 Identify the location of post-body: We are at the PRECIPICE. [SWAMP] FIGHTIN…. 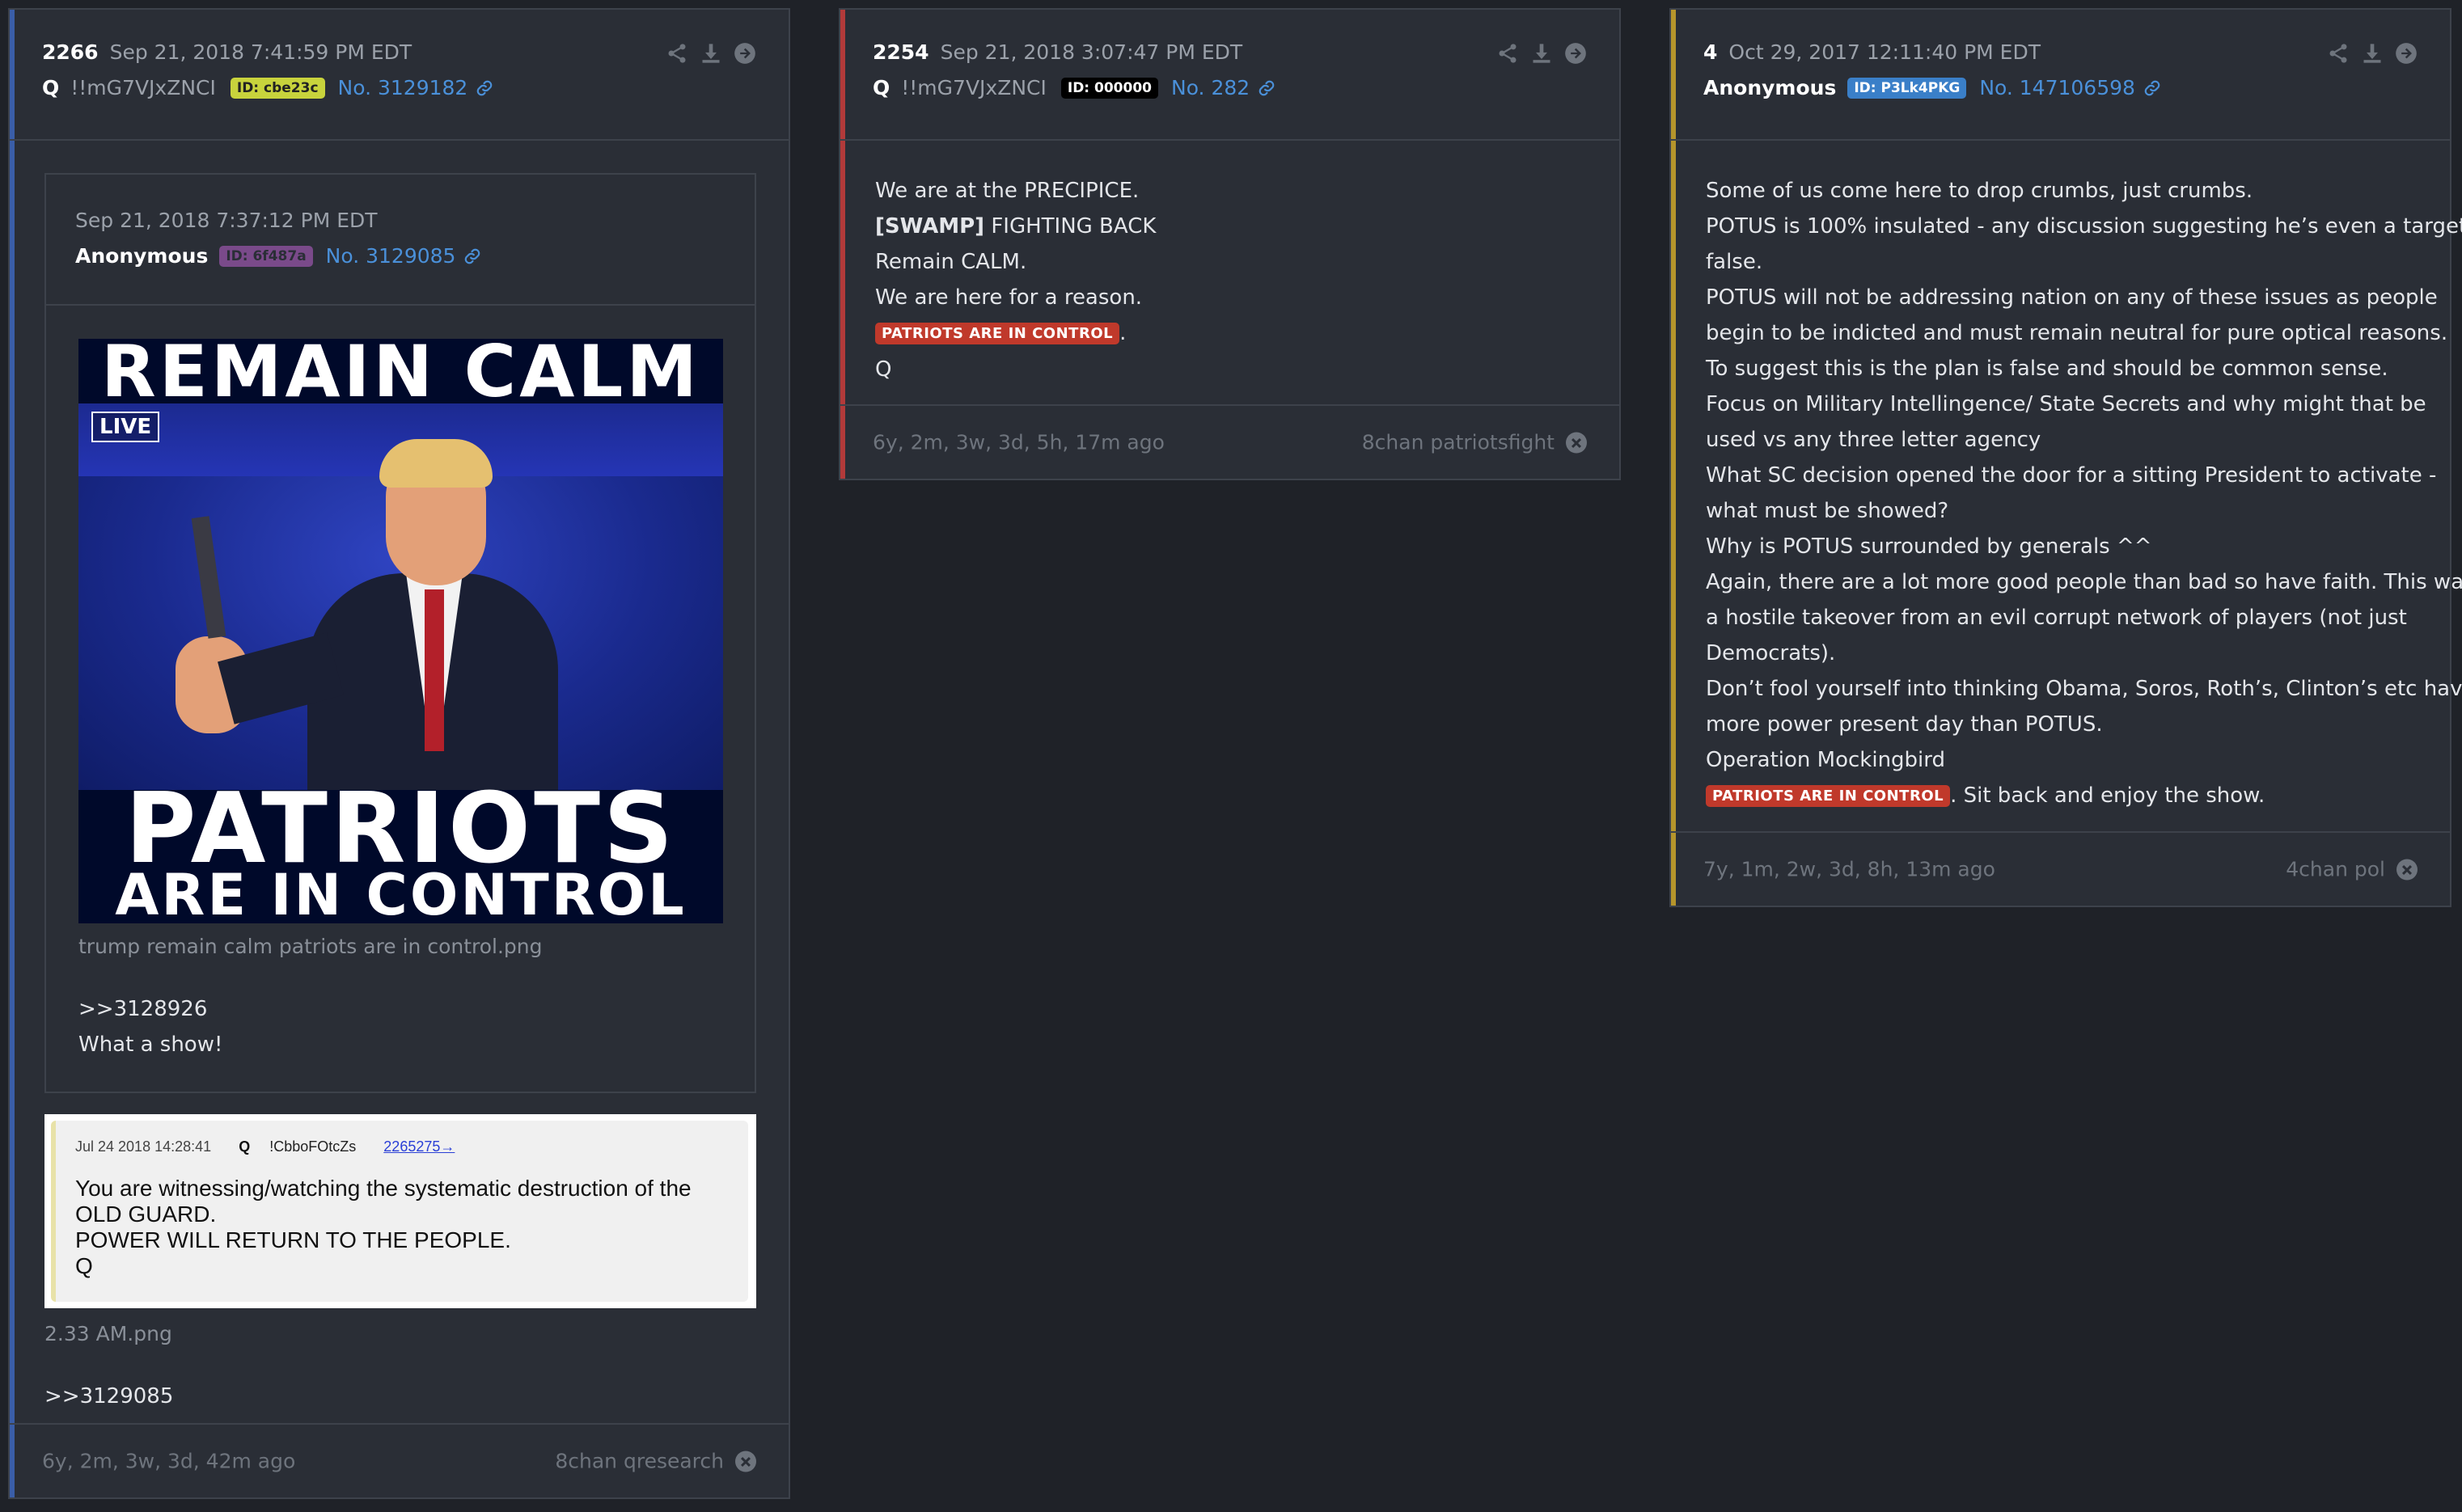
(1015, 280).